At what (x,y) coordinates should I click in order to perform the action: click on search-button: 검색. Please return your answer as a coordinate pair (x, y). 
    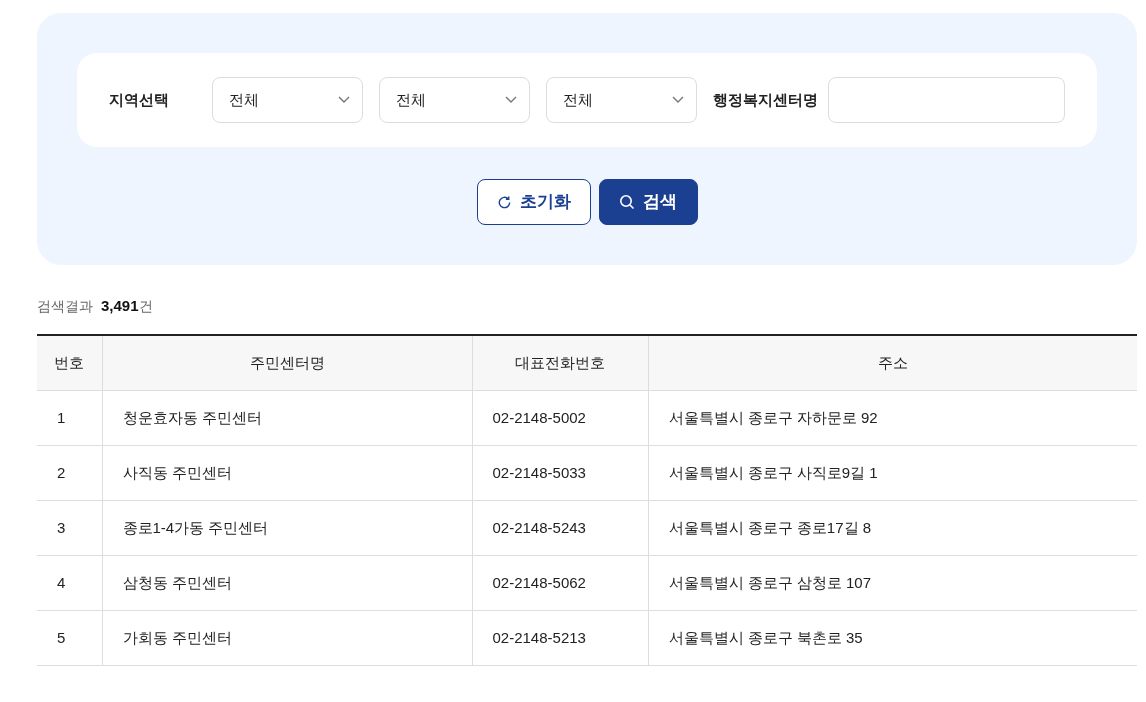
    Looking at the image, I should click on (648, 202).